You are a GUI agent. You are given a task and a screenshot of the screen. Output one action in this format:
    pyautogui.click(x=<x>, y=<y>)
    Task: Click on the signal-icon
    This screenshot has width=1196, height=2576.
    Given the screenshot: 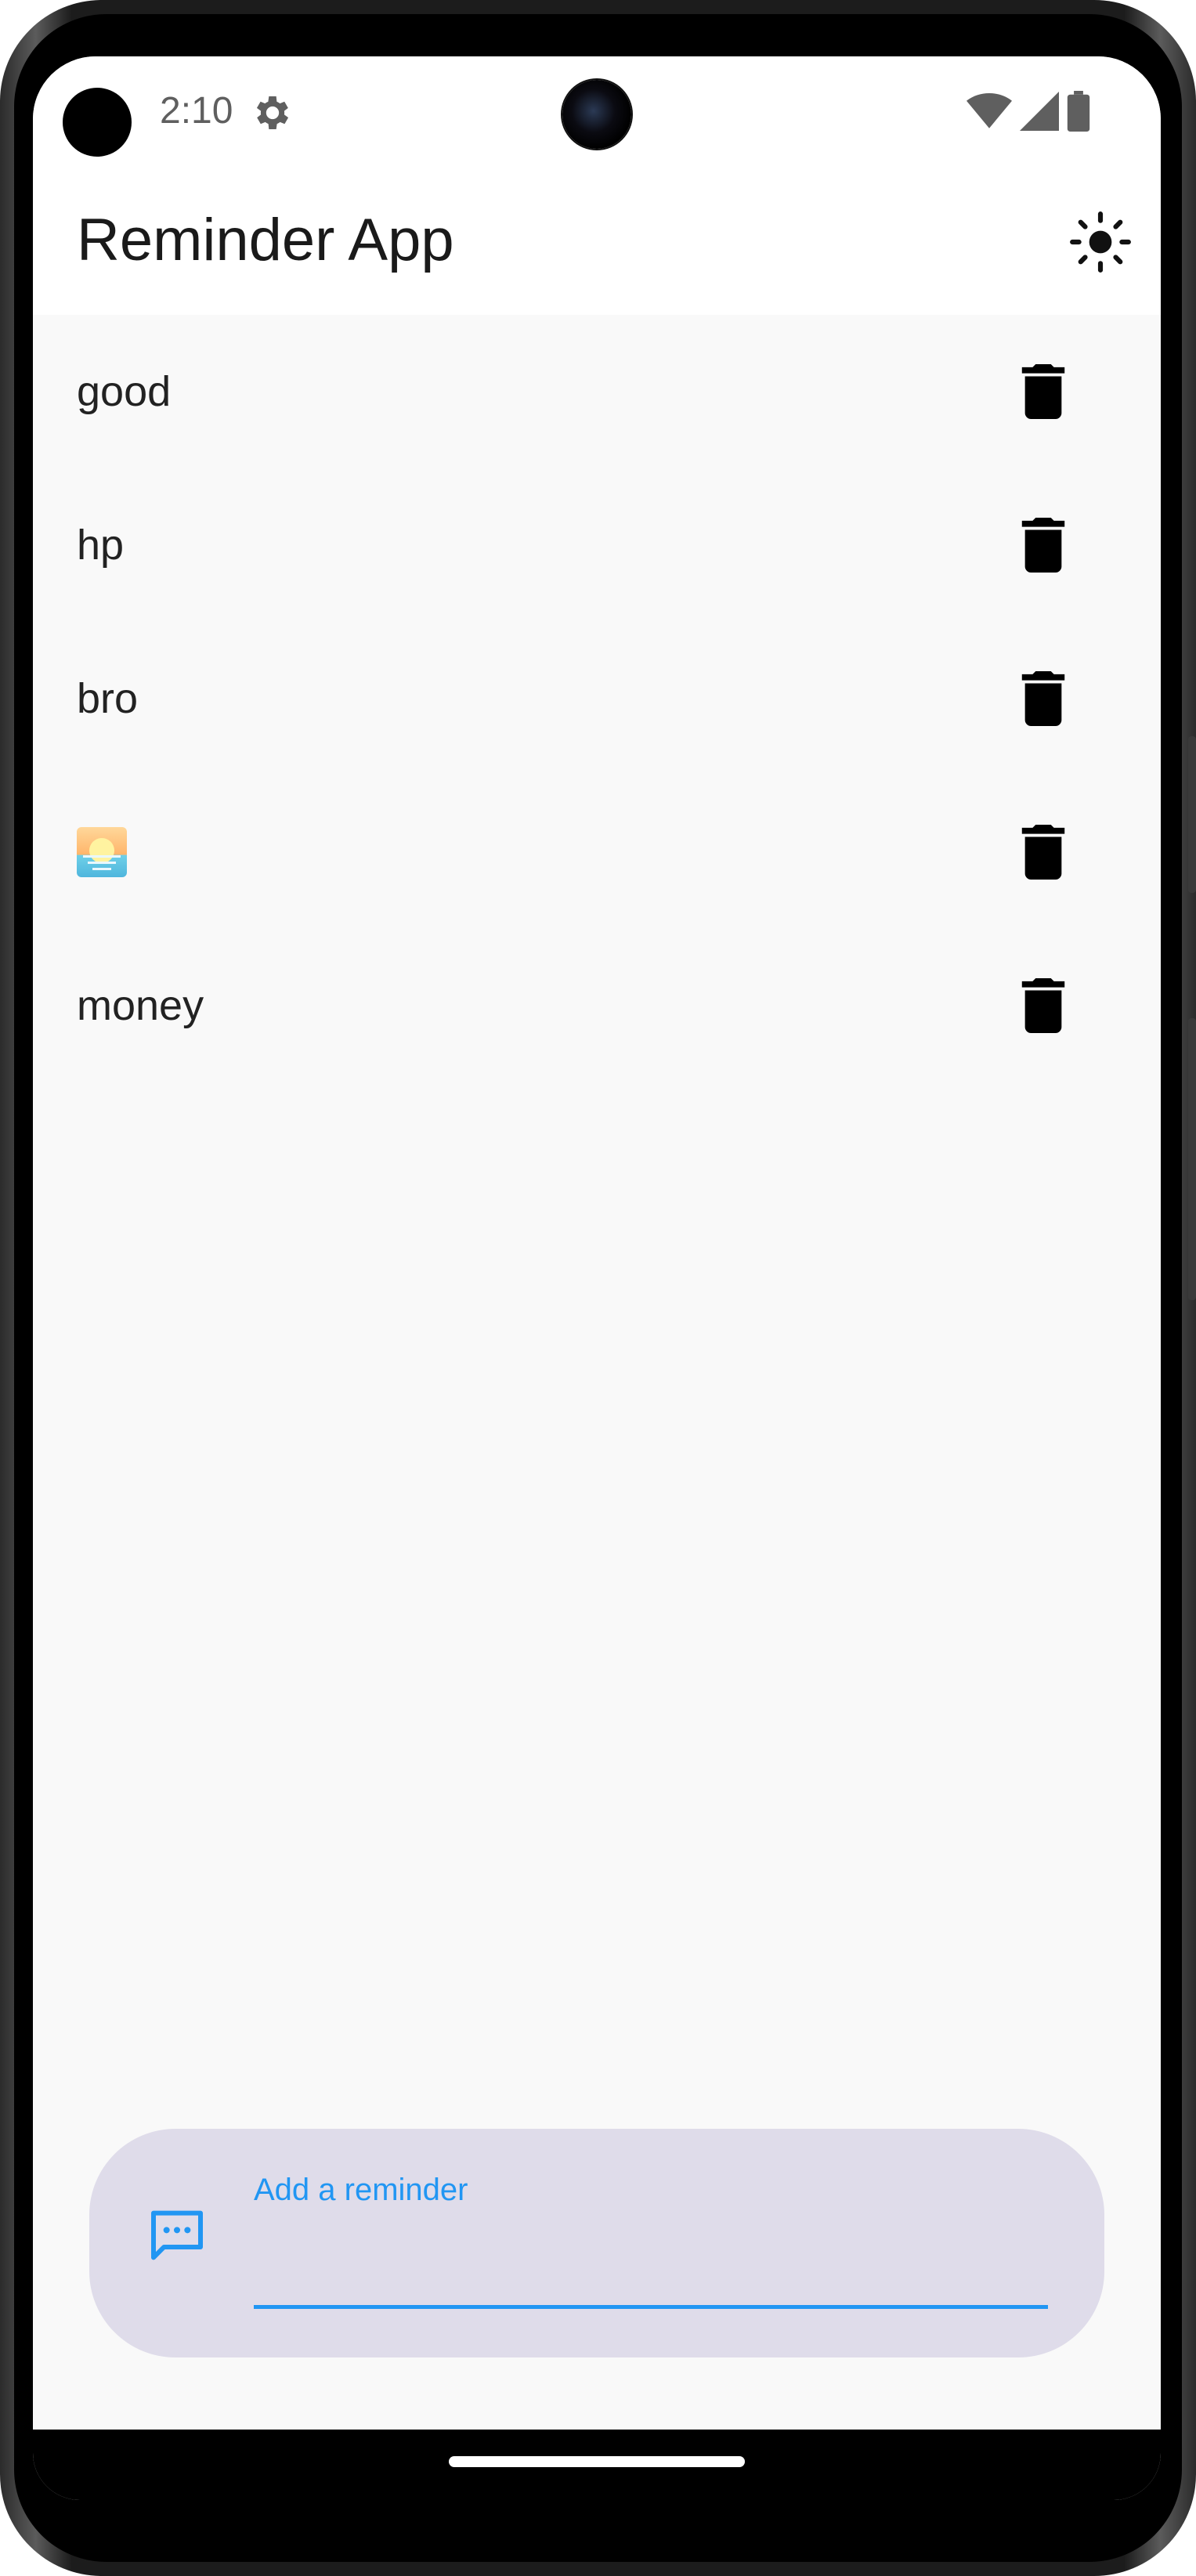 What is the action you would take?
    pyautogui.click(x=1039, y=111)
    